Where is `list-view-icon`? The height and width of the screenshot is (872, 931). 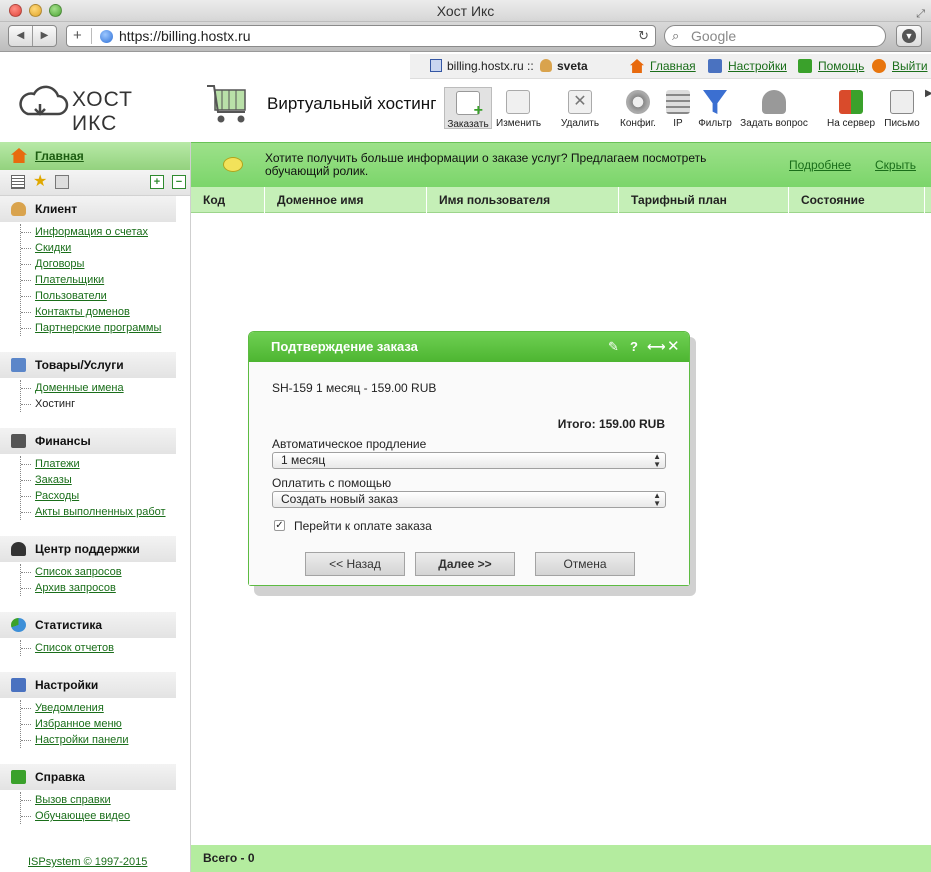 list-view-icon is located at coordinates (18, 182).